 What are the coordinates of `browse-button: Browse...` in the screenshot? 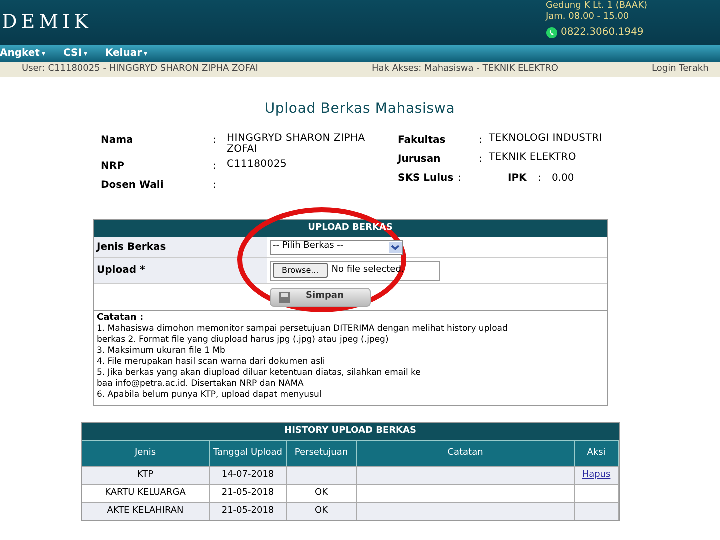 It's located at (300, 270).